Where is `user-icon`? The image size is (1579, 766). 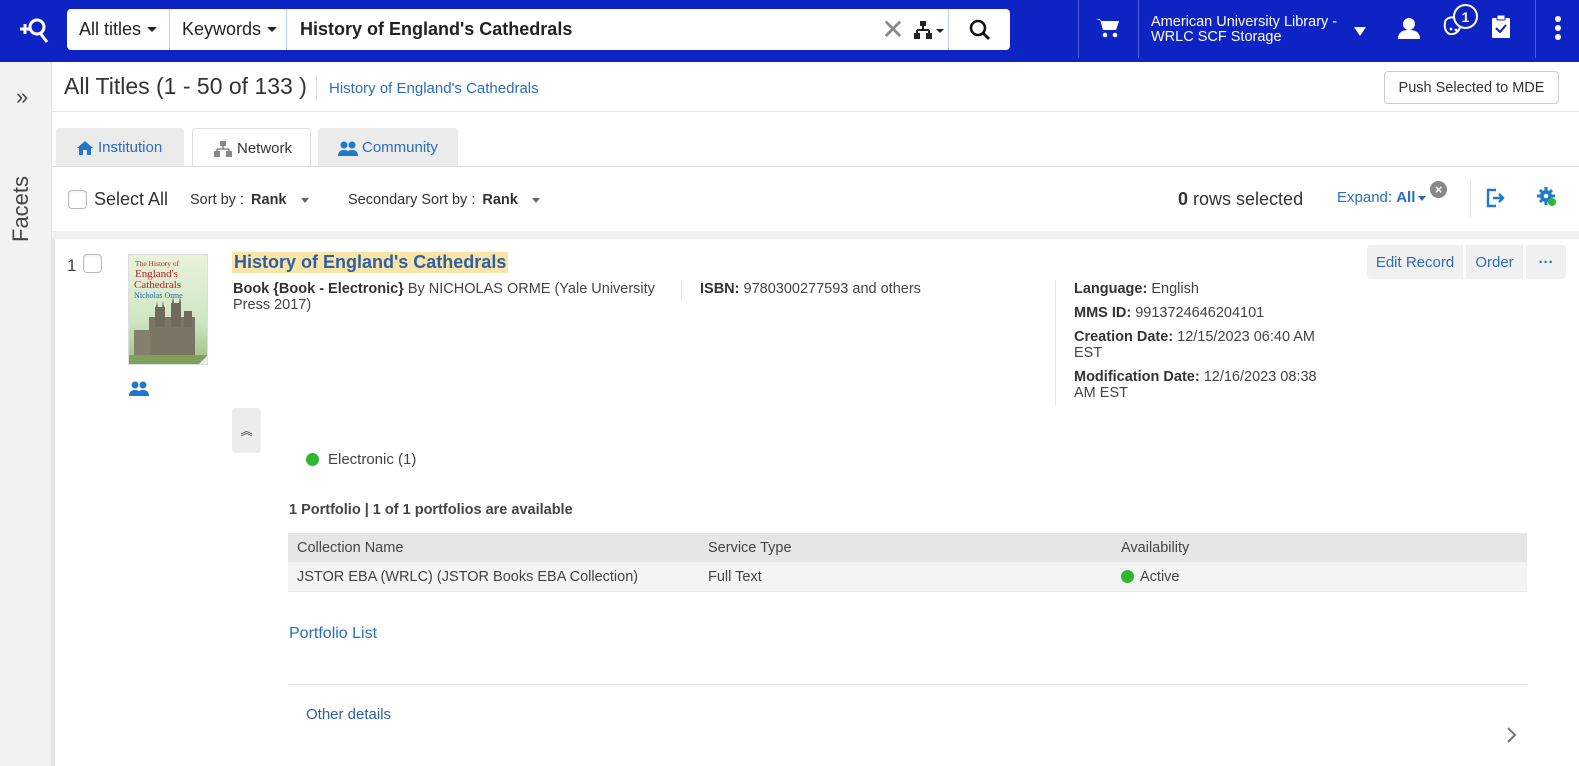
user-icon is located at coordinates (1409, 30).